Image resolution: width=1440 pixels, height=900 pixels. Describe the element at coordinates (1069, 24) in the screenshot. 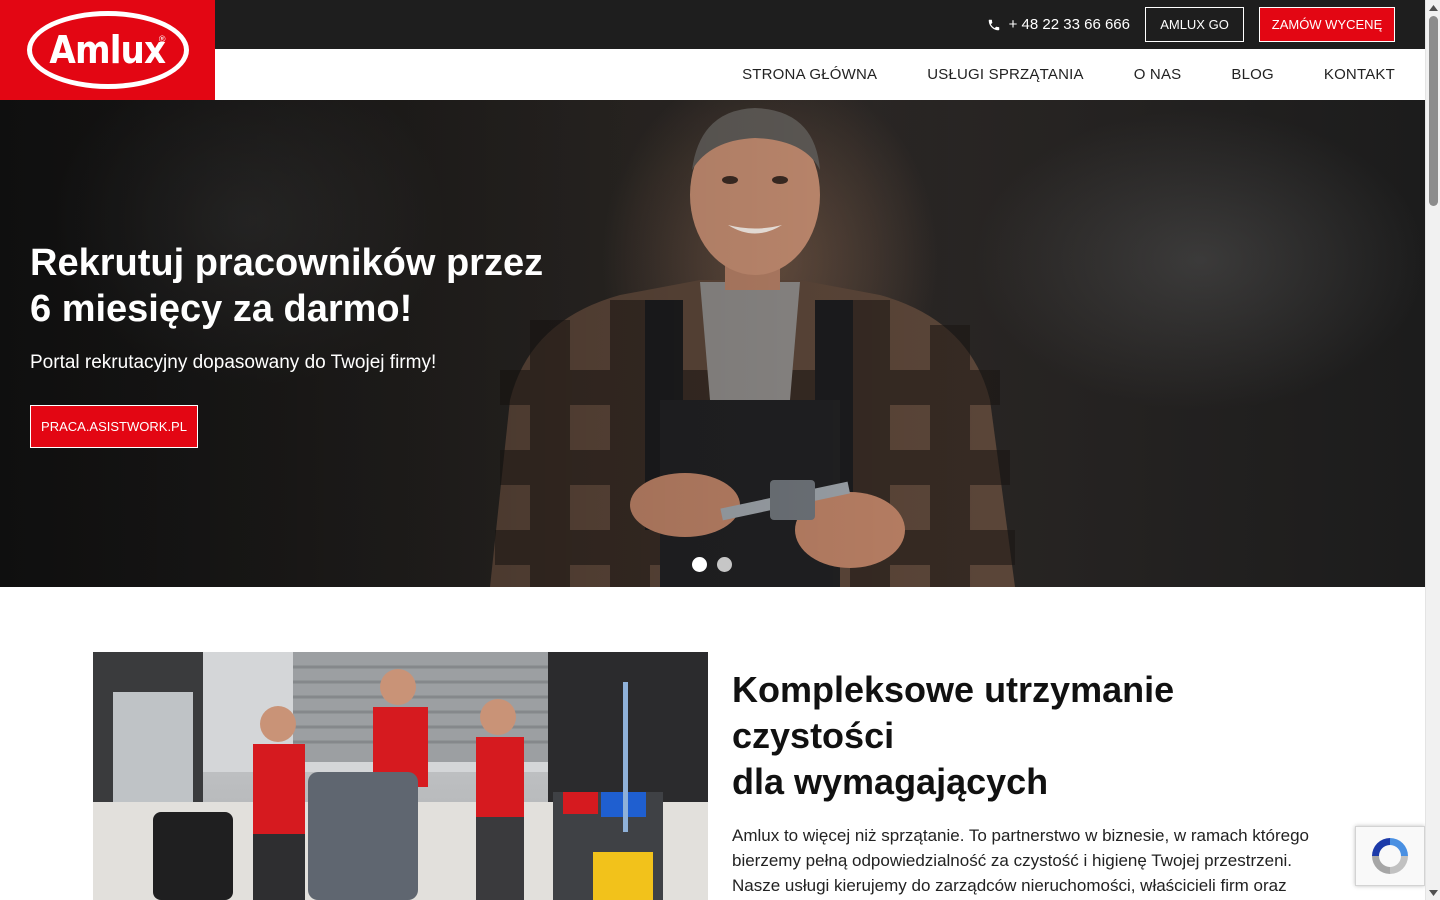

I see `phone-number: + 48 22 33 66 666` at that location.